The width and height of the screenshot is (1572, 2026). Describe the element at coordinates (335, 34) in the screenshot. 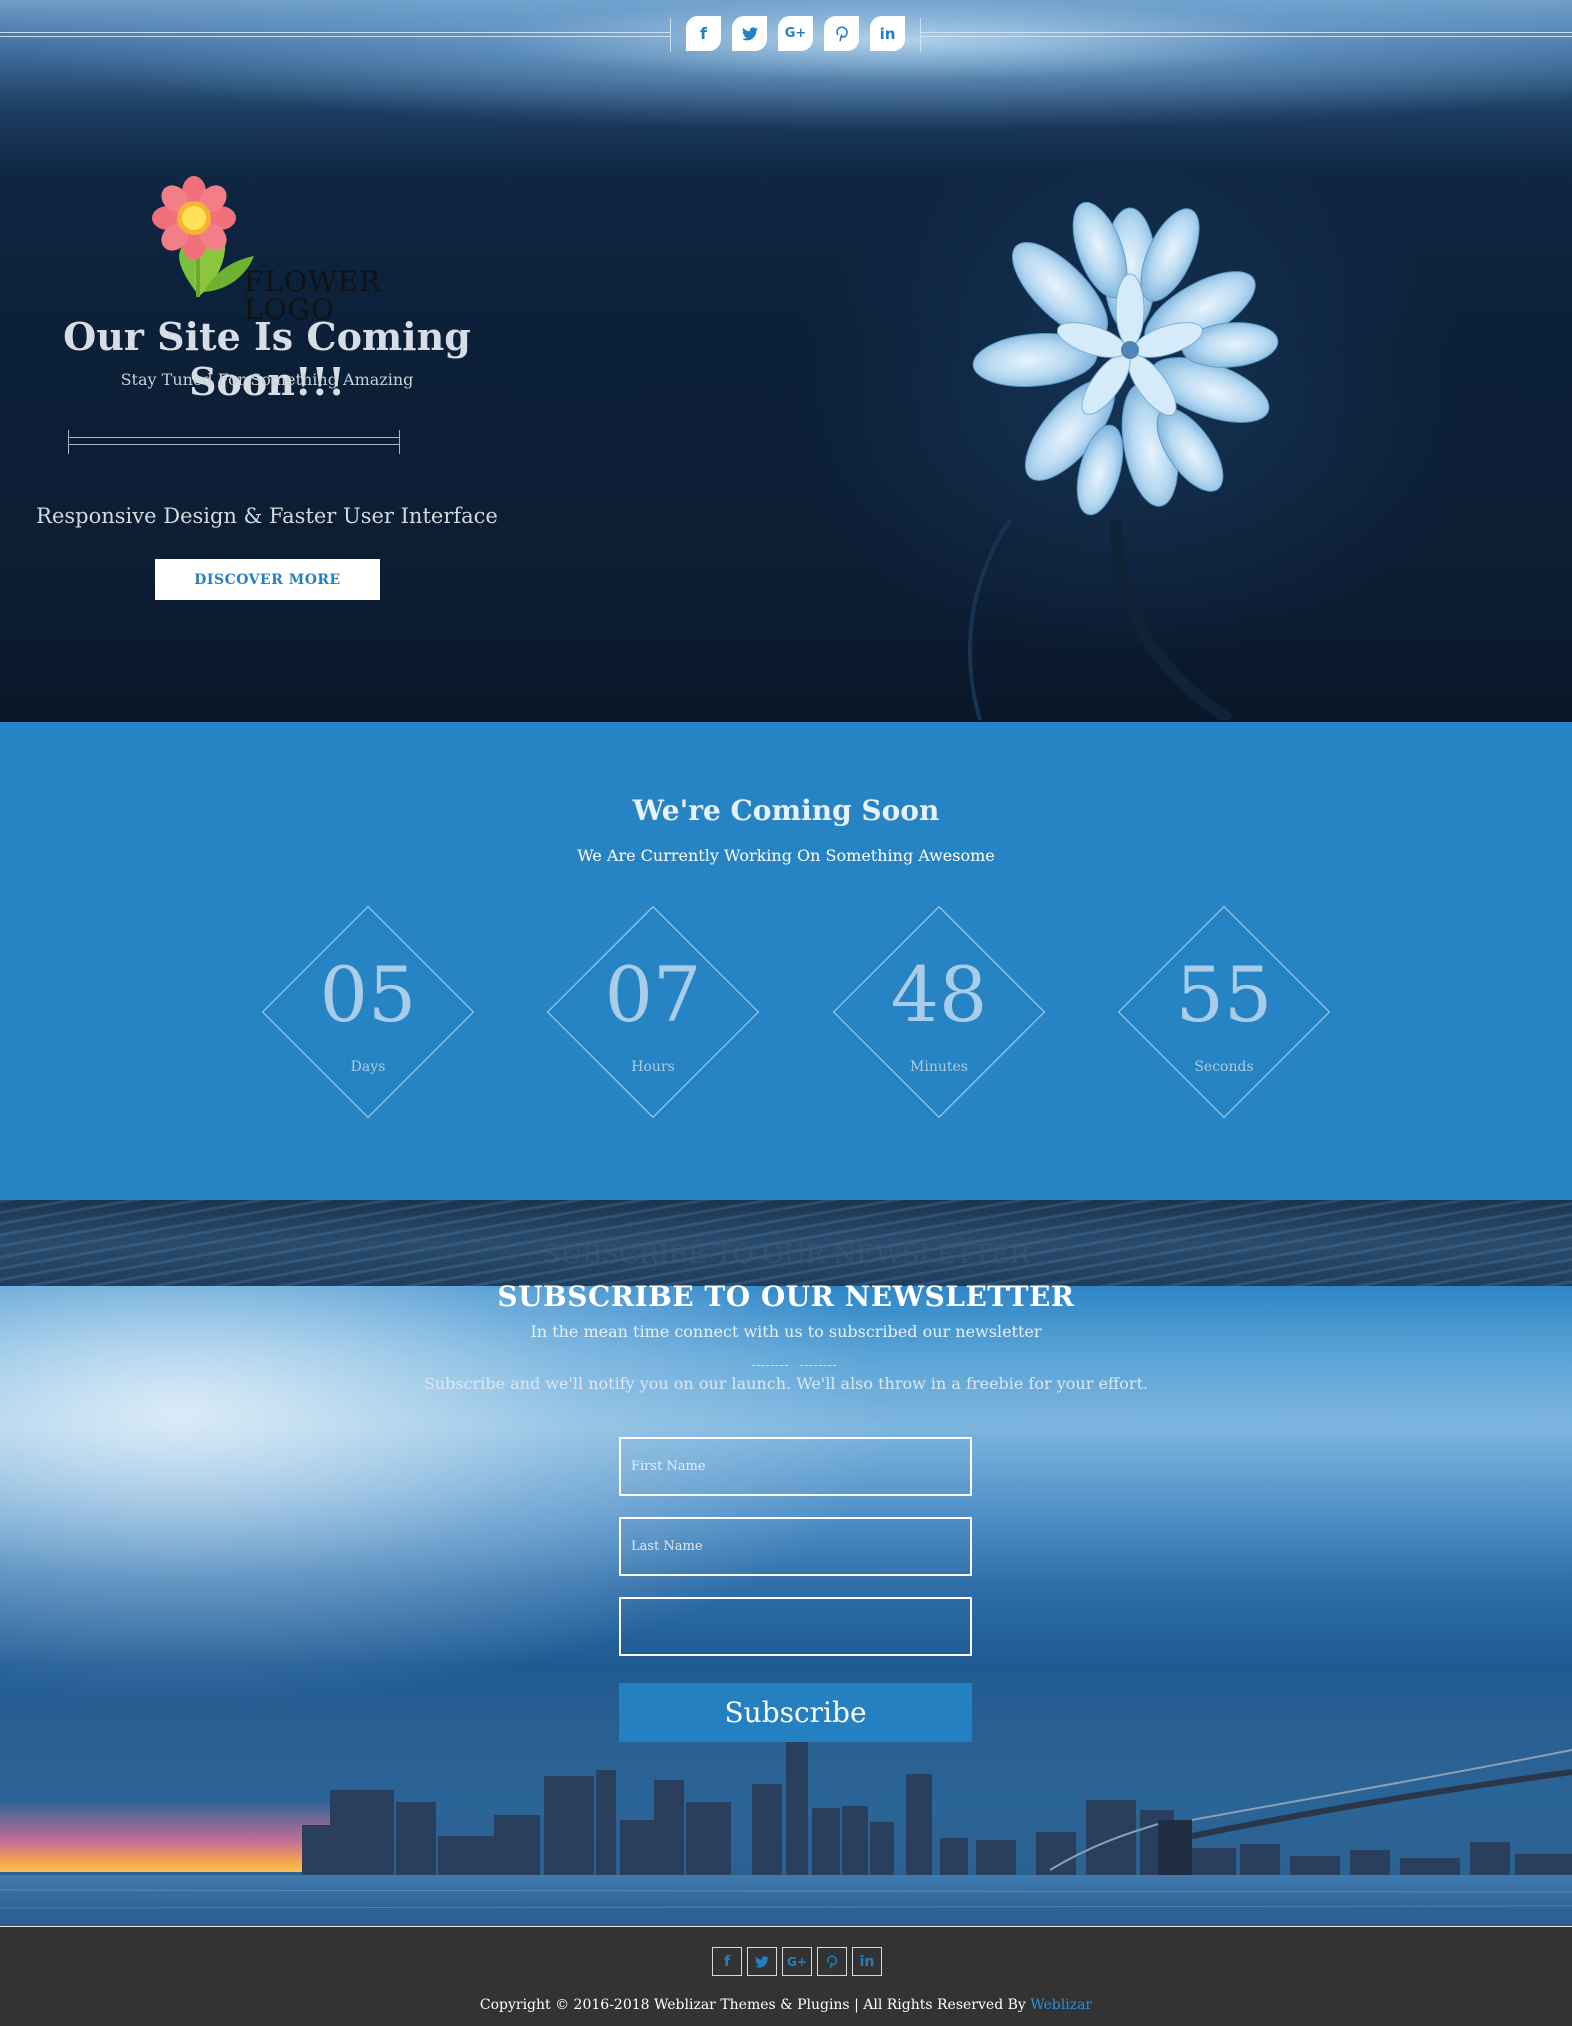

I see `topbar-line-left` at that location.